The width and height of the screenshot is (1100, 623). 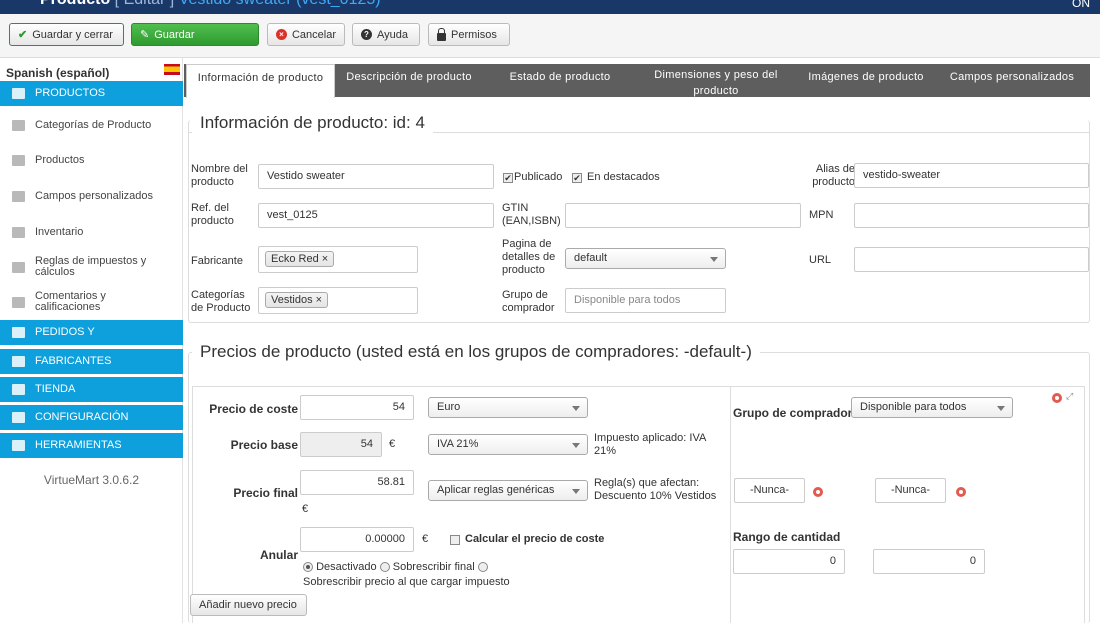 I want to click on orders-icon, so click(x=18, y=332).